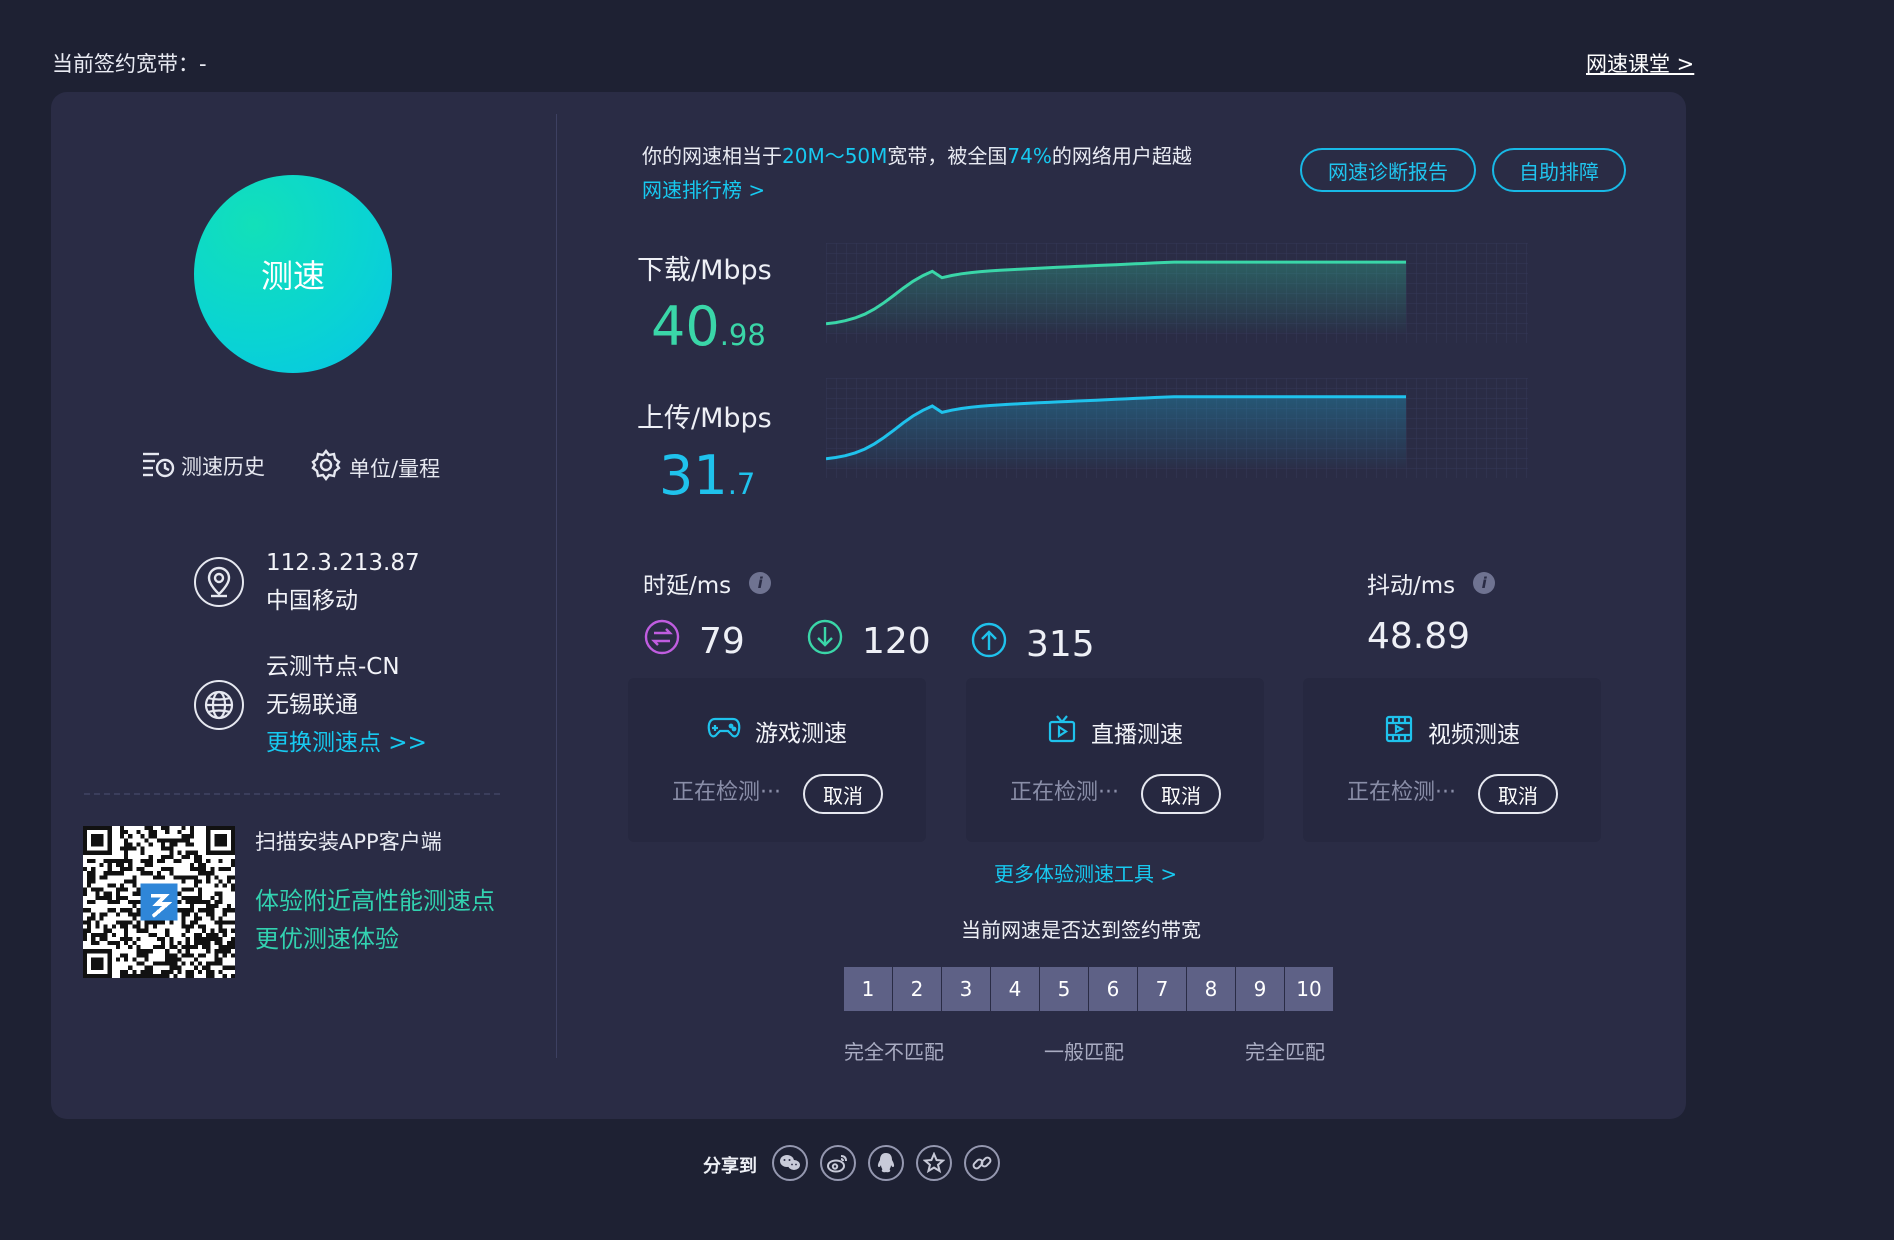 This screenshot has width=1894, height=1240. Describe the element at coordinates (777, 760) in the screenshot. I see `game-test-card: 游戏测速 正在检测··· 取消` at that location.